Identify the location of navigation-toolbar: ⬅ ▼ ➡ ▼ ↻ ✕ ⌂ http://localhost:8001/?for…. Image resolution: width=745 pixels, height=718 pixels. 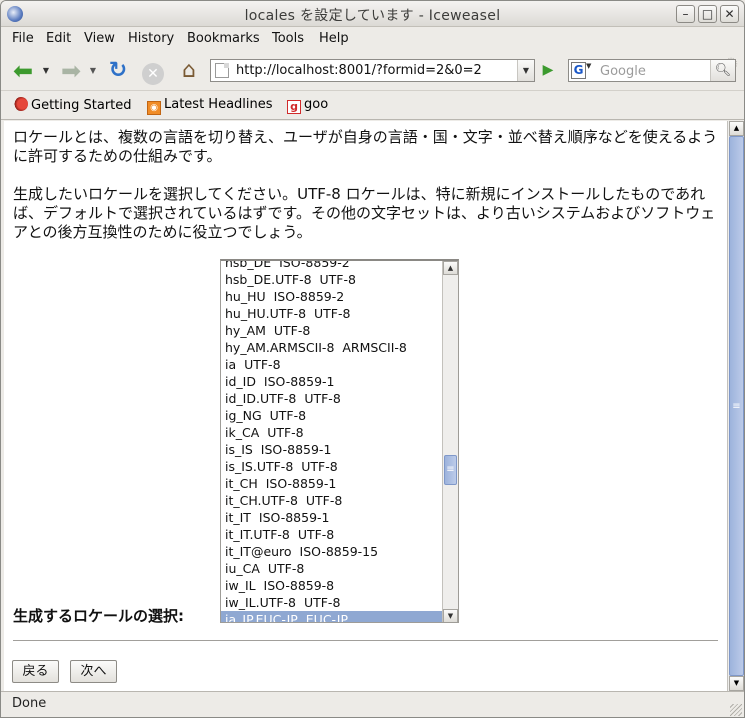
(372, 71).